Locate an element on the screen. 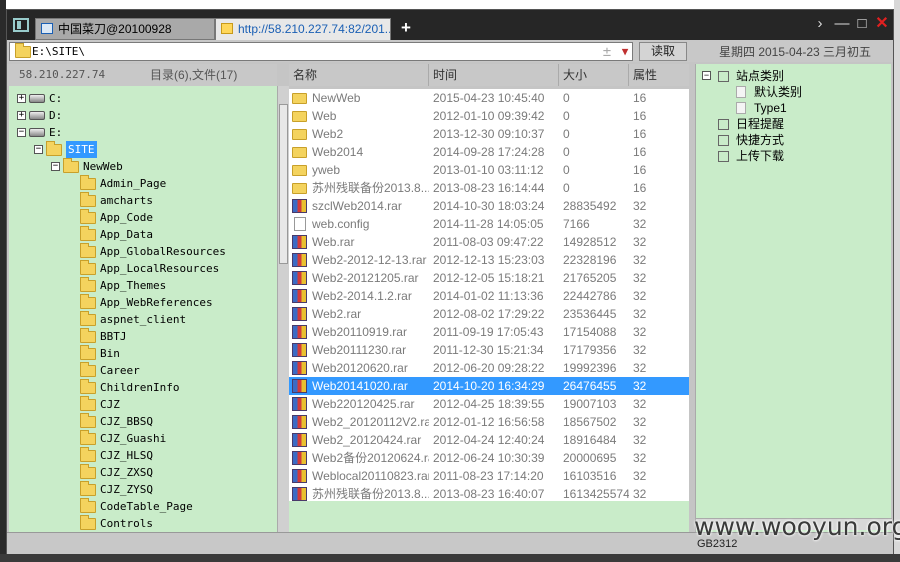 The image size is (900, 562). file-icon is located at coordinates (300, 224).